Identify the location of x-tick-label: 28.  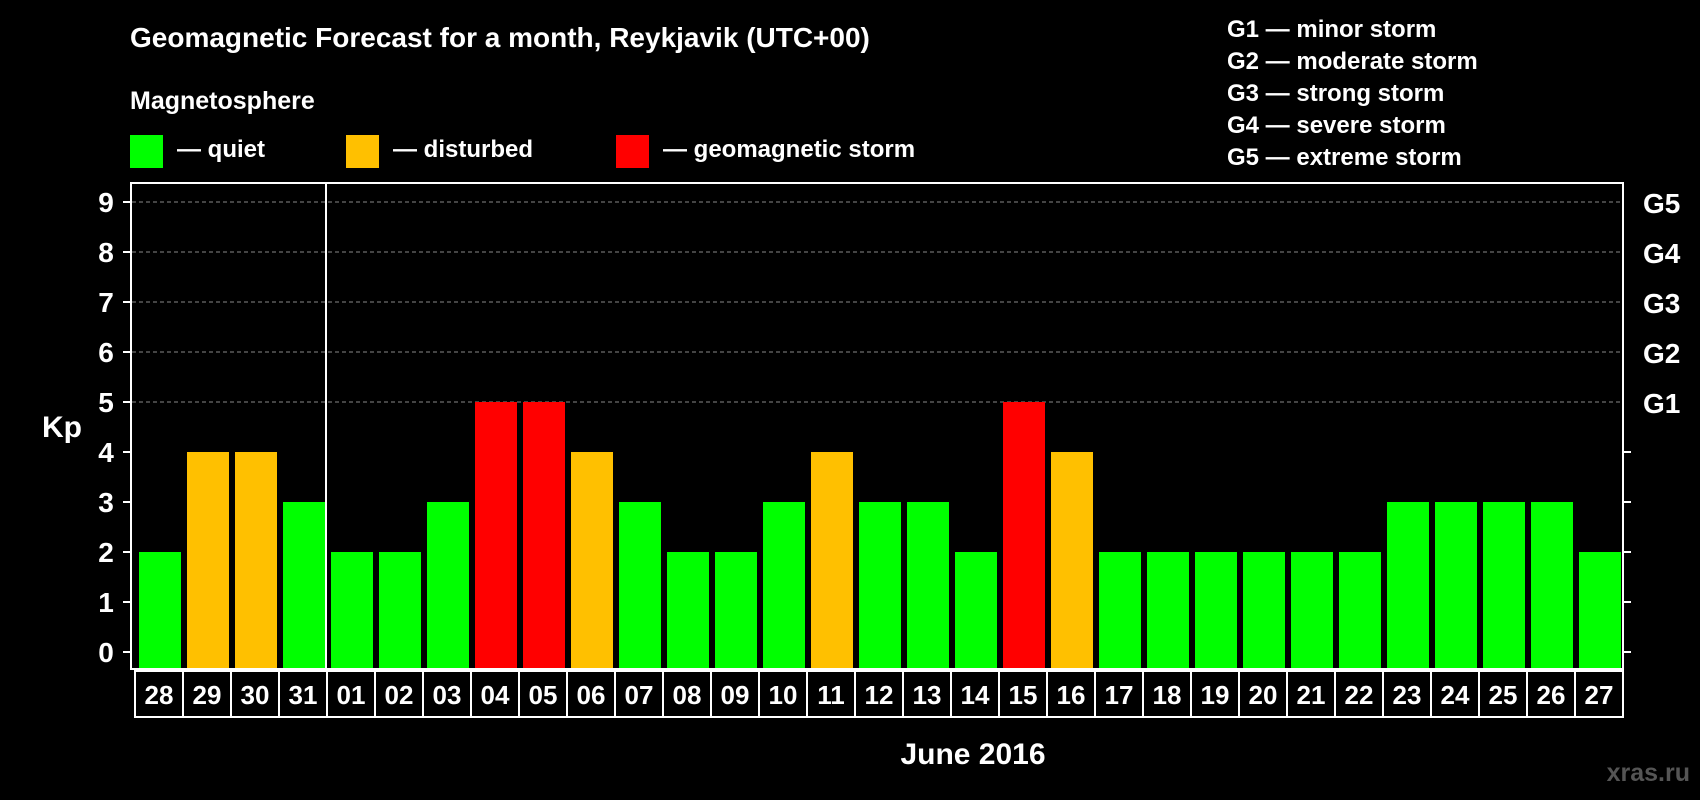
(159, 695).